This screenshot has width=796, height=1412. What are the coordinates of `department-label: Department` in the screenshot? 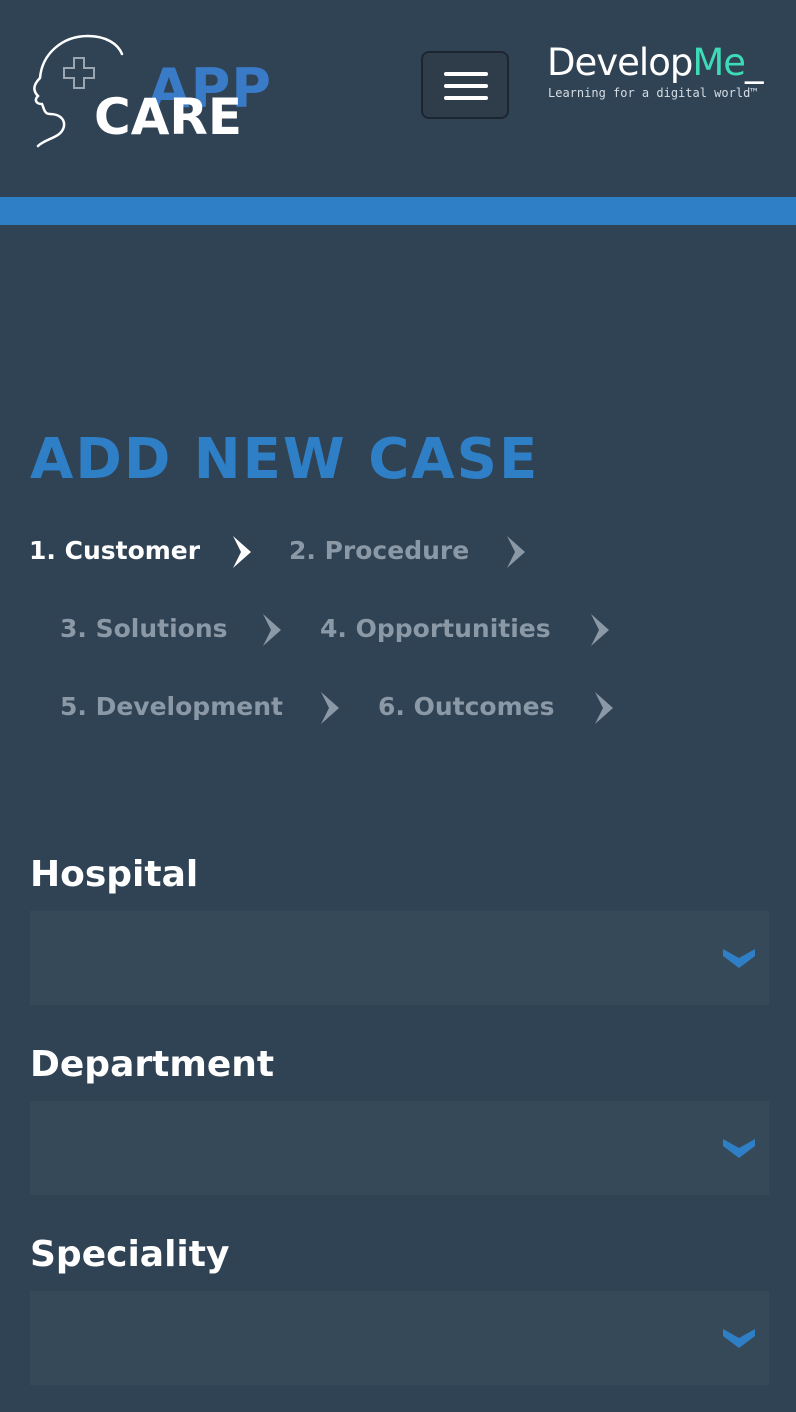 It's located at (152, 1064).